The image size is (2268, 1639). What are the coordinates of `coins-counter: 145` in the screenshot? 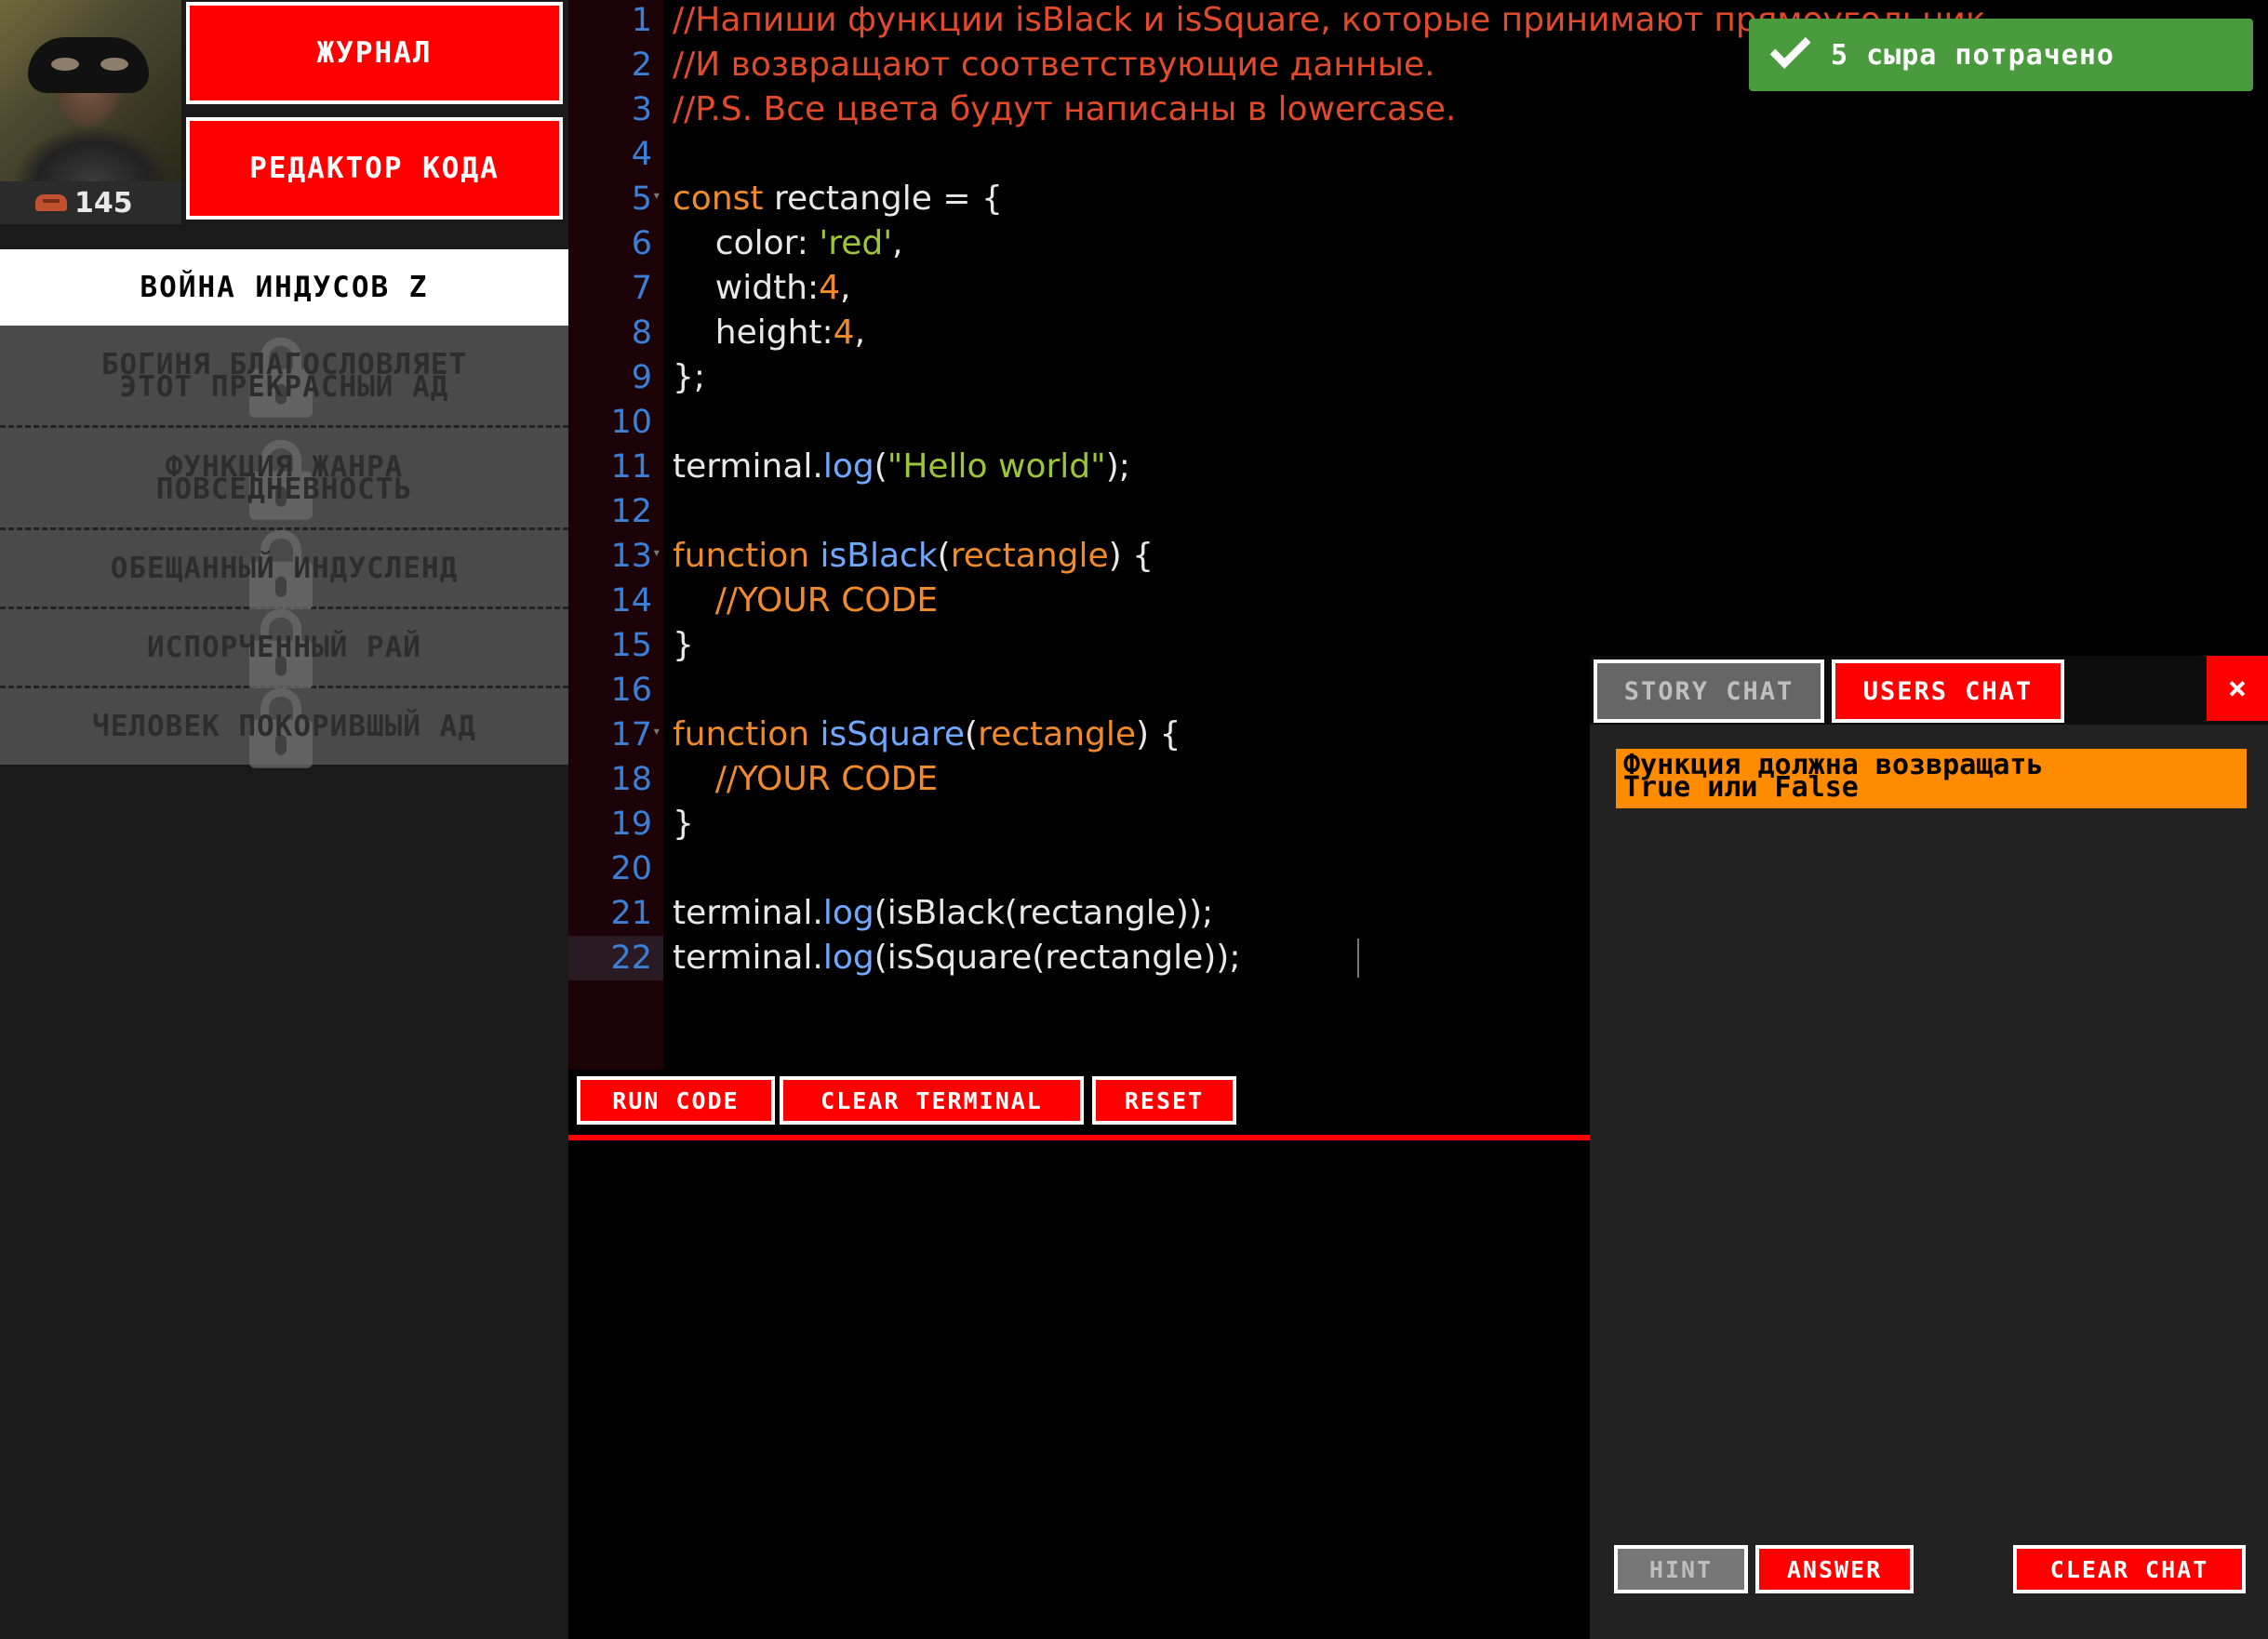 It's located at (90, 202).